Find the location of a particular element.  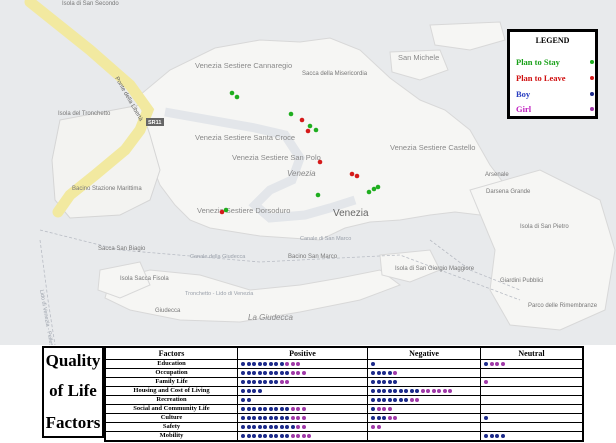

header-neutral: Neutral is located at coordinates (532, 353).